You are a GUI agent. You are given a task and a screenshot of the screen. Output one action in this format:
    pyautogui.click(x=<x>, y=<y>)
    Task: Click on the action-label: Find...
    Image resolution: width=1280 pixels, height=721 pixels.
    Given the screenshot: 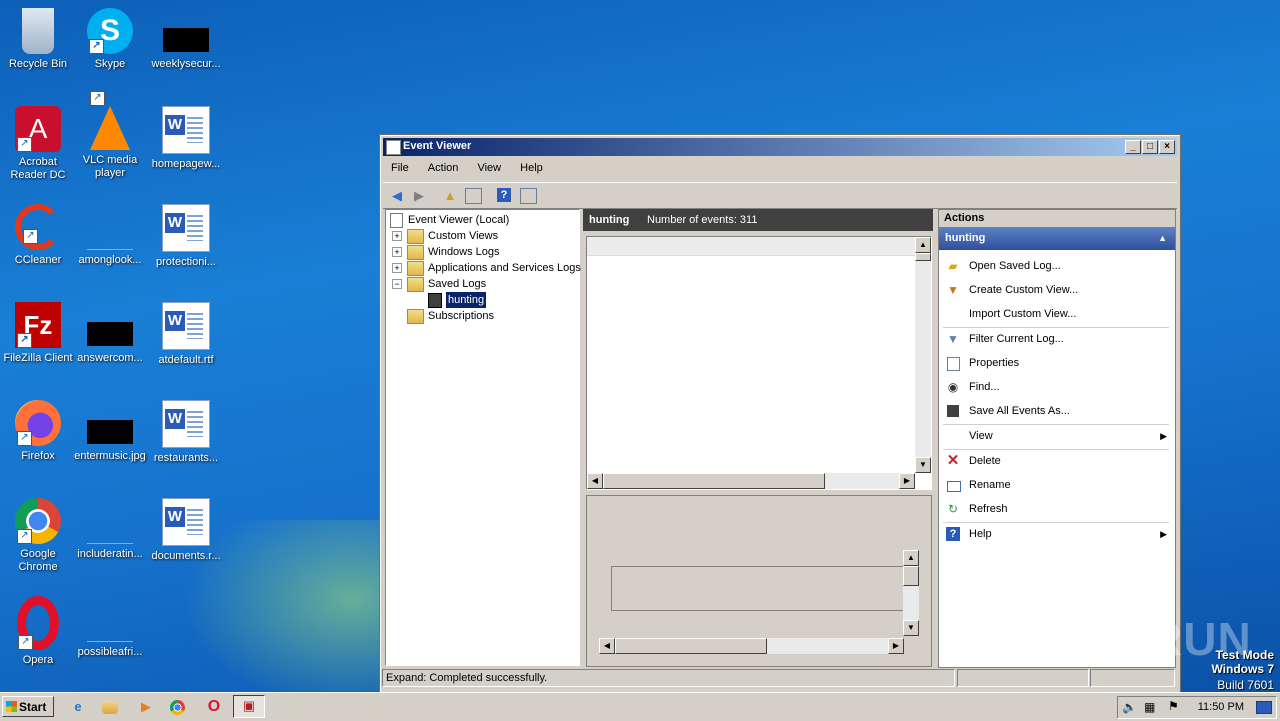 What is the action you would take?
    pyautogui.click(x=984, y=387)
    